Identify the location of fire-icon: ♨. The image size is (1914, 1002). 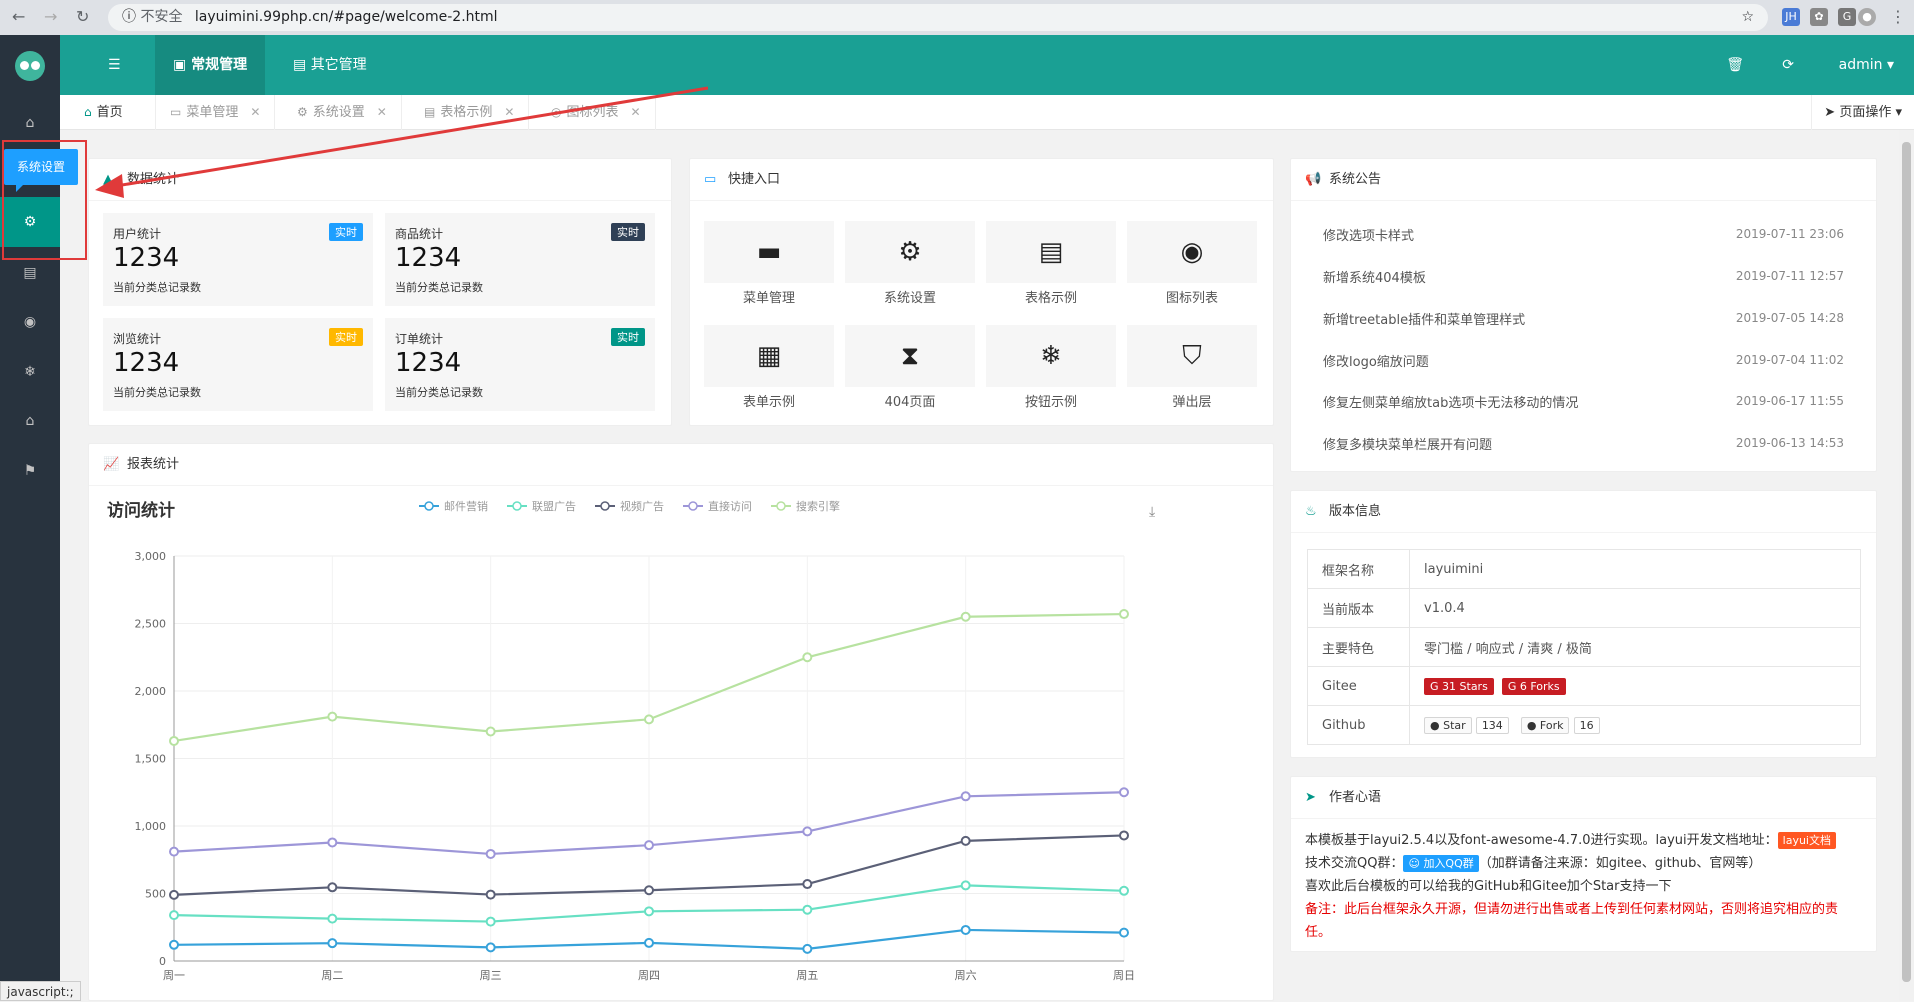
(1311, 512).